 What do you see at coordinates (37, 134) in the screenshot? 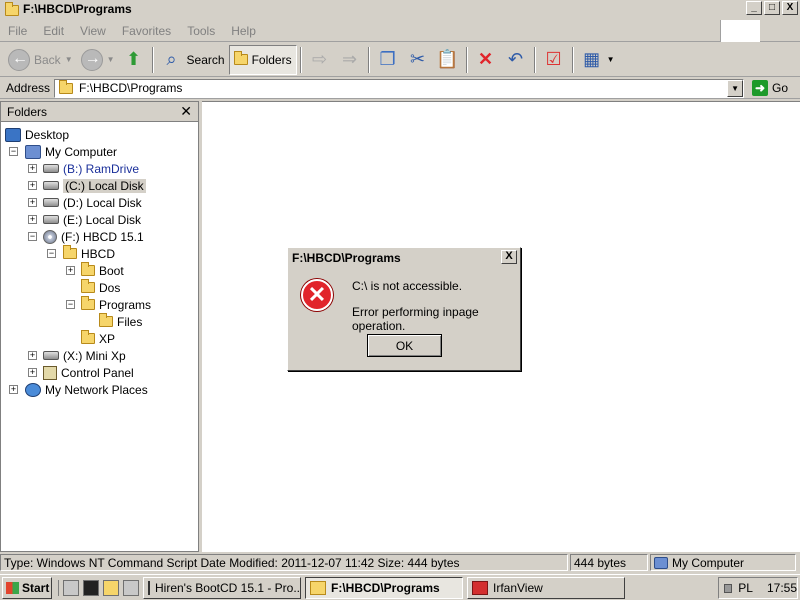
I see `tree-item: Desktop` at bounding box center [37, 134].